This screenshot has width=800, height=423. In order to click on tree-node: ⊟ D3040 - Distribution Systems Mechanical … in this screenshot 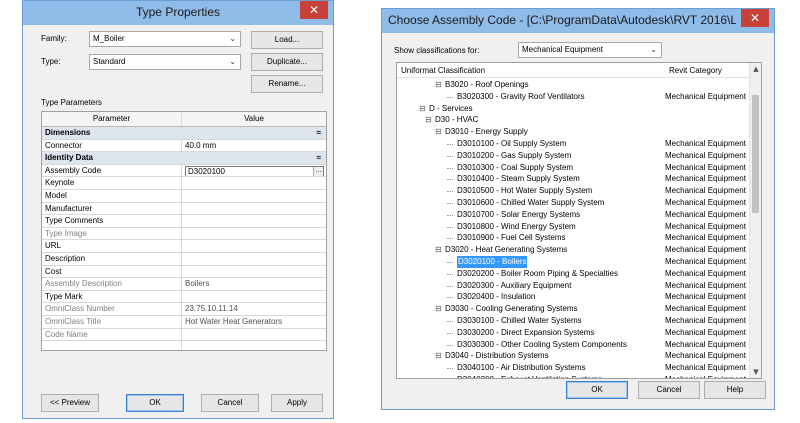, I will do `click(573, 356)`.